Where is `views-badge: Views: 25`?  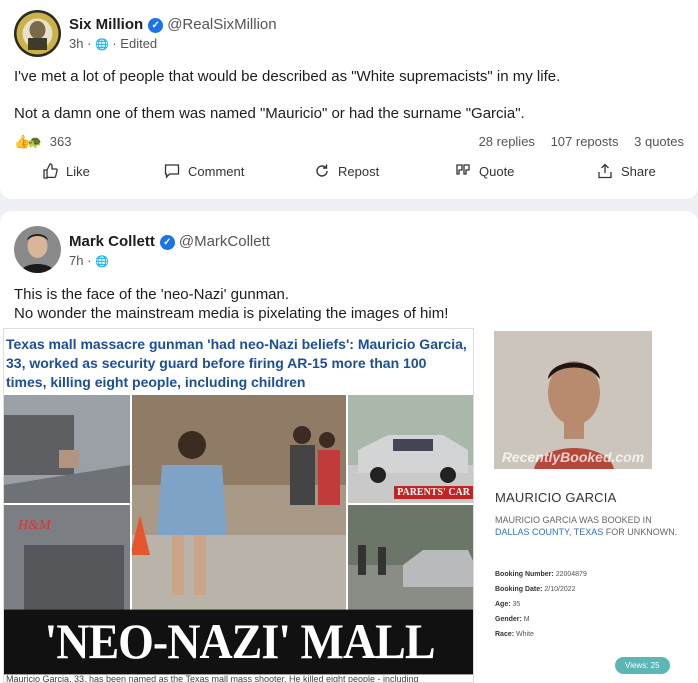 views-badge: Views: 25 is located at coordinates (642, 665).